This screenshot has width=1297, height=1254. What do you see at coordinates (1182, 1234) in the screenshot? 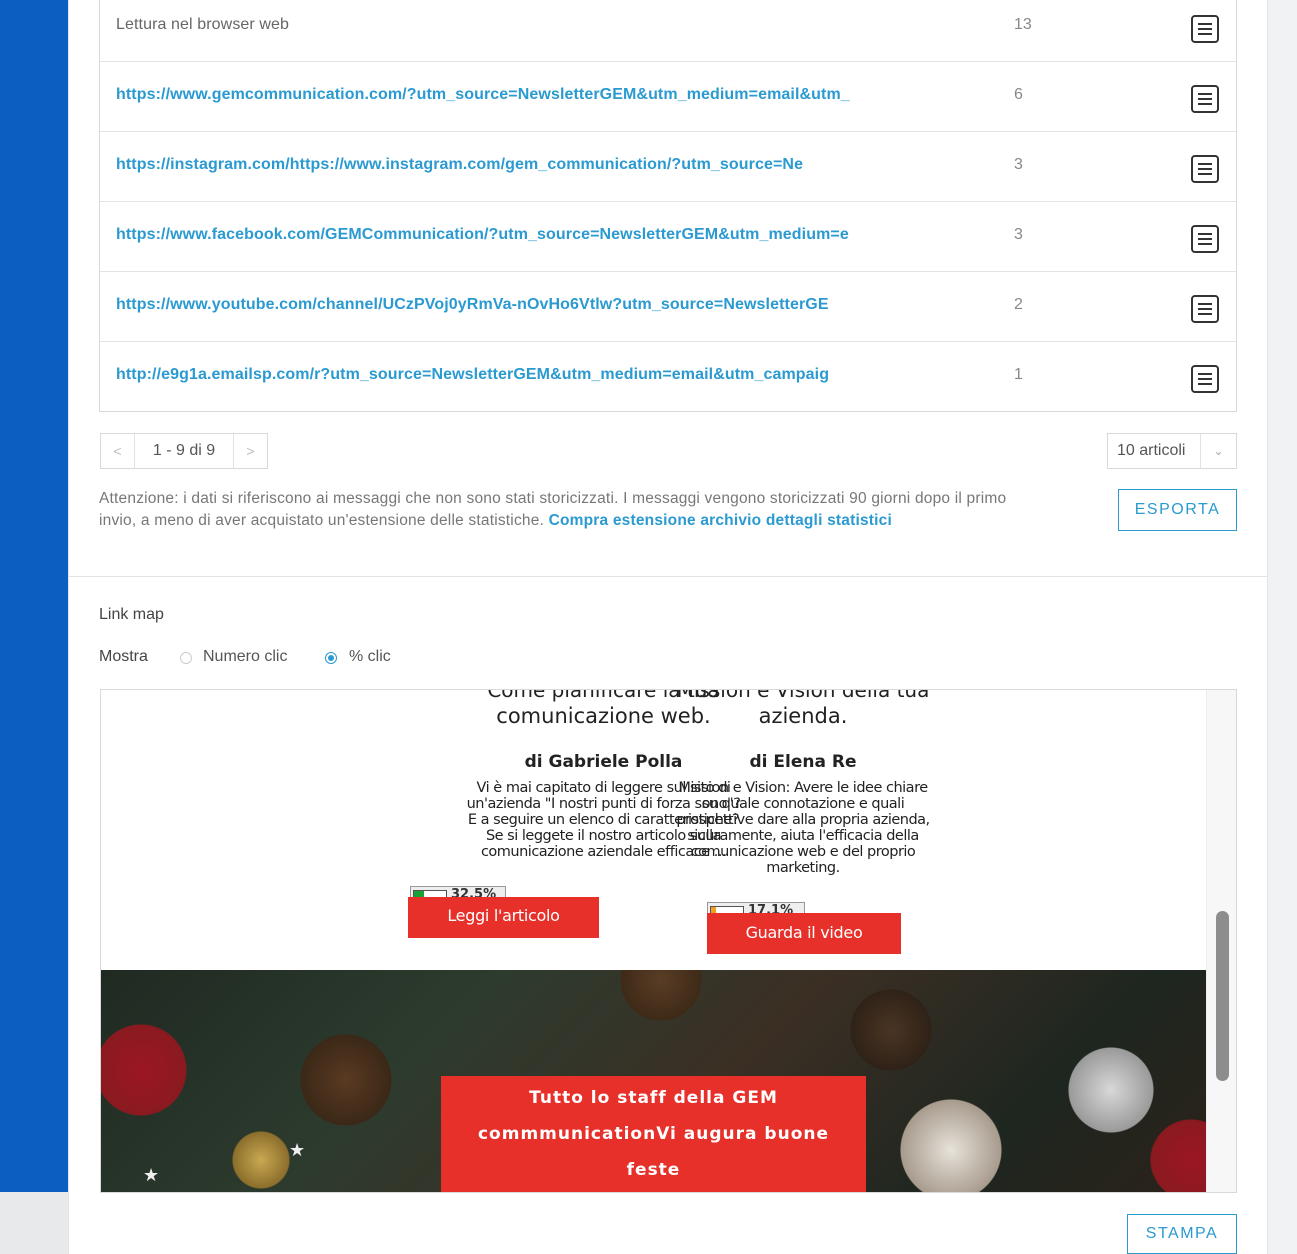
I see `print-button: STAMPA` at bounding box center [1182, 1234].